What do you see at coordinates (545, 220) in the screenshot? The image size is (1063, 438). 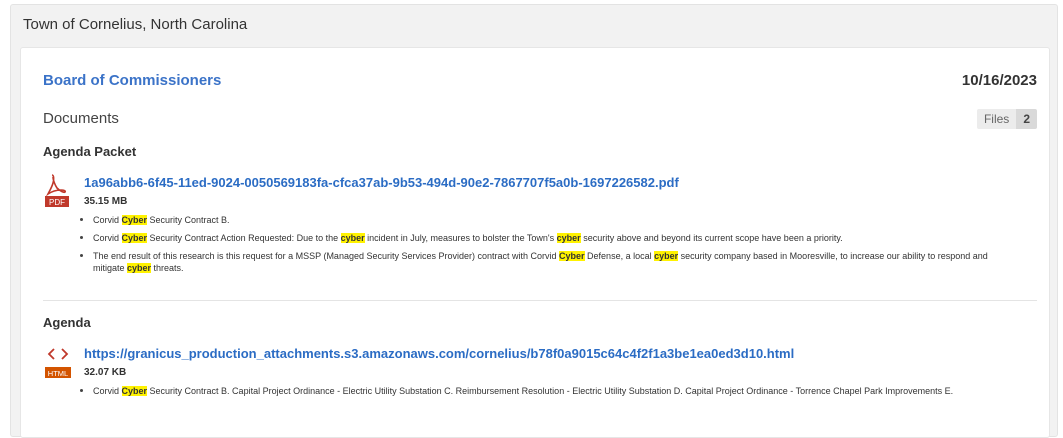 I see `snippet-item: Corvid Cyber Security Contract B.` at bounding box center [545, 220].